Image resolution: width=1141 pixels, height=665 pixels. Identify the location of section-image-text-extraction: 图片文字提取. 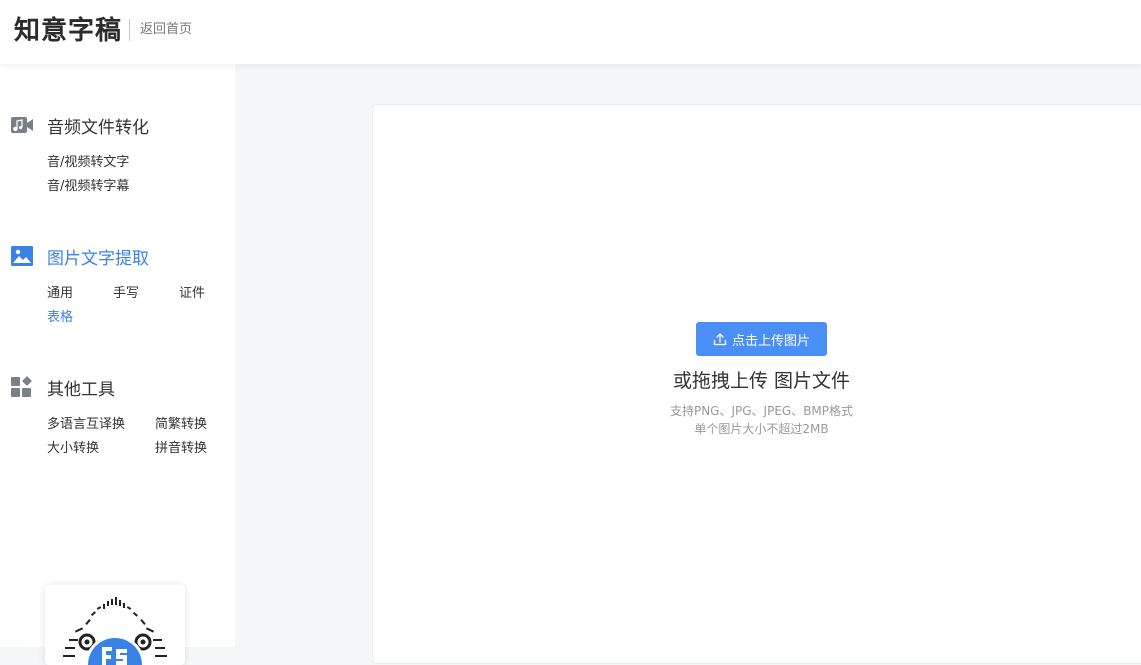
(79, 256).